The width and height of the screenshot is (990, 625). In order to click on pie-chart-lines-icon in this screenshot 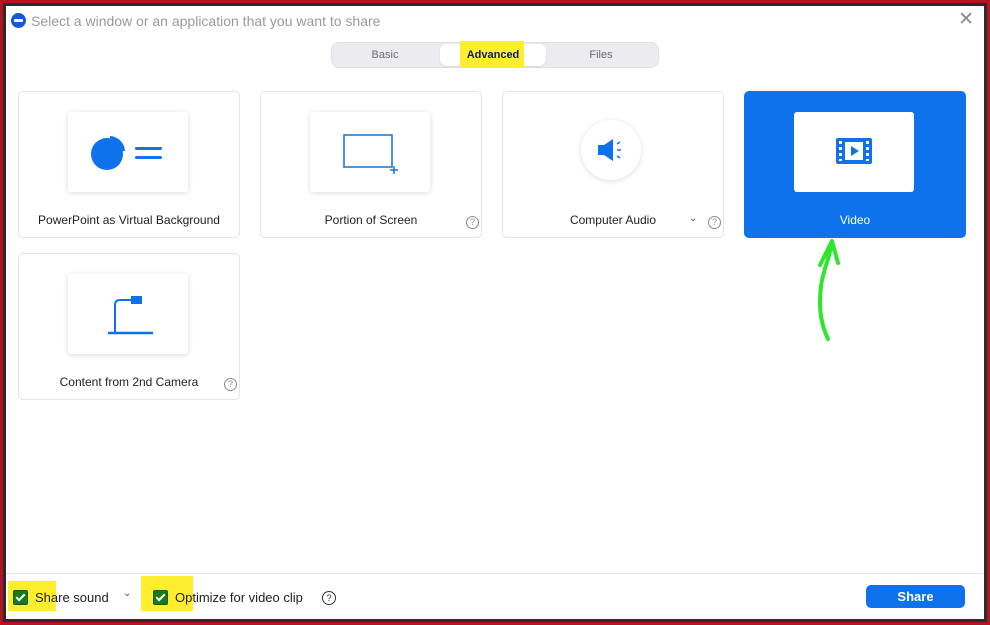, I will do `click(126, 153)`.